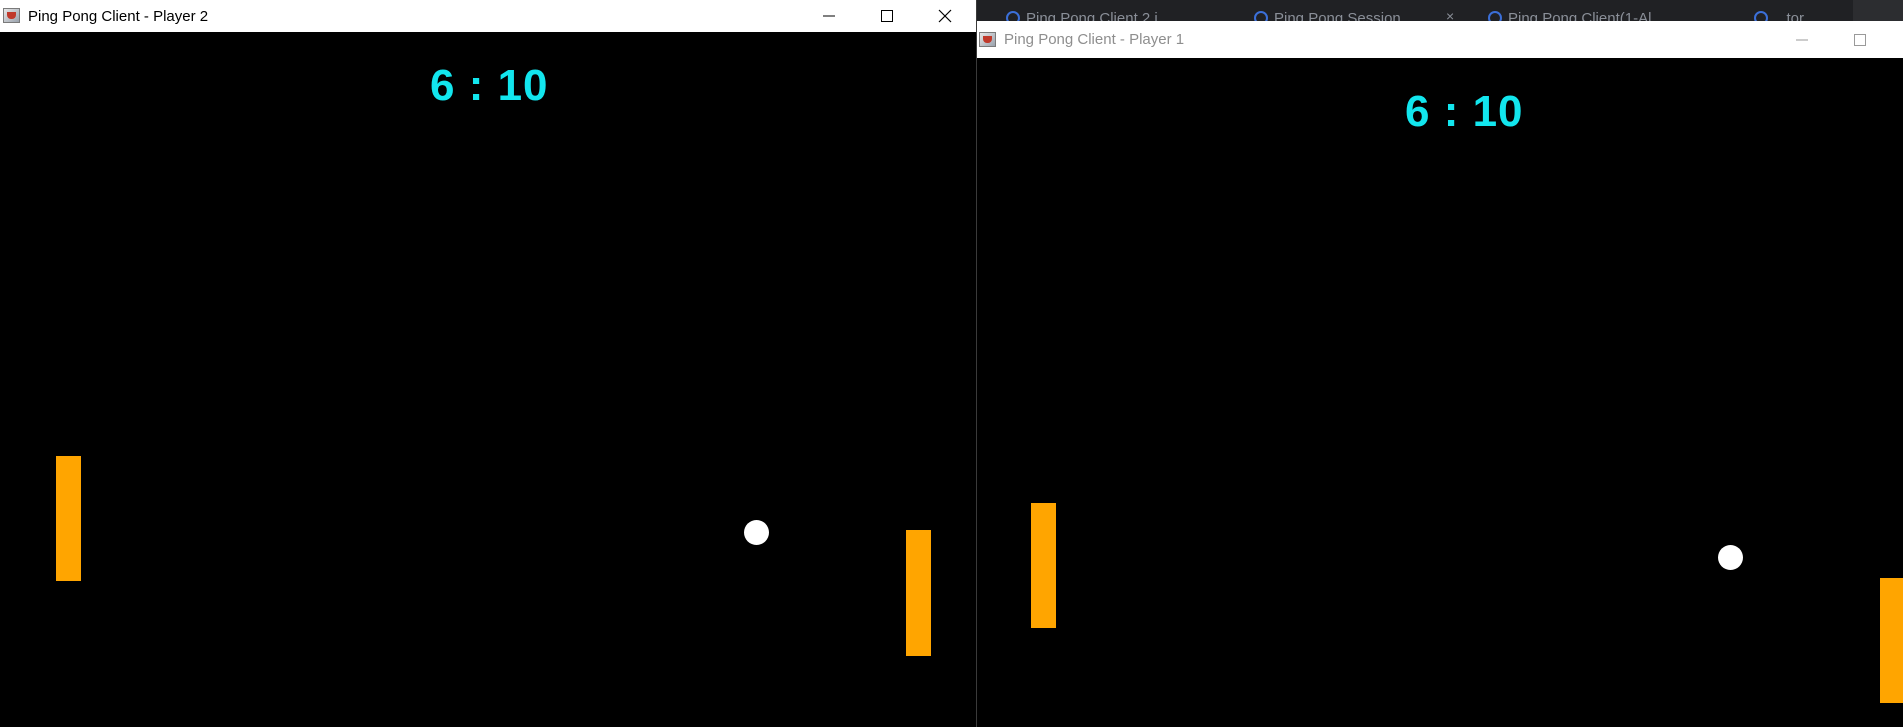 This screenshot has height=727, width=1903. What do you see at coordinates (976, 363) in the screenshot?
I see `window-divider` at bounding box center [976, 363].